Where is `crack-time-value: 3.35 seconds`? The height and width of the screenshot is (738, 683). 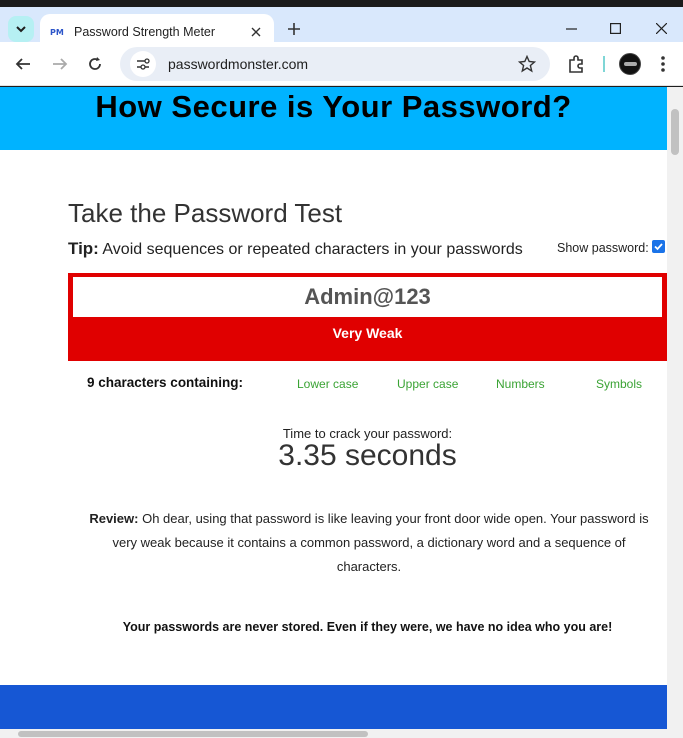 crack-time-value: 3.35 seconds is located at coordinates (367, 455).